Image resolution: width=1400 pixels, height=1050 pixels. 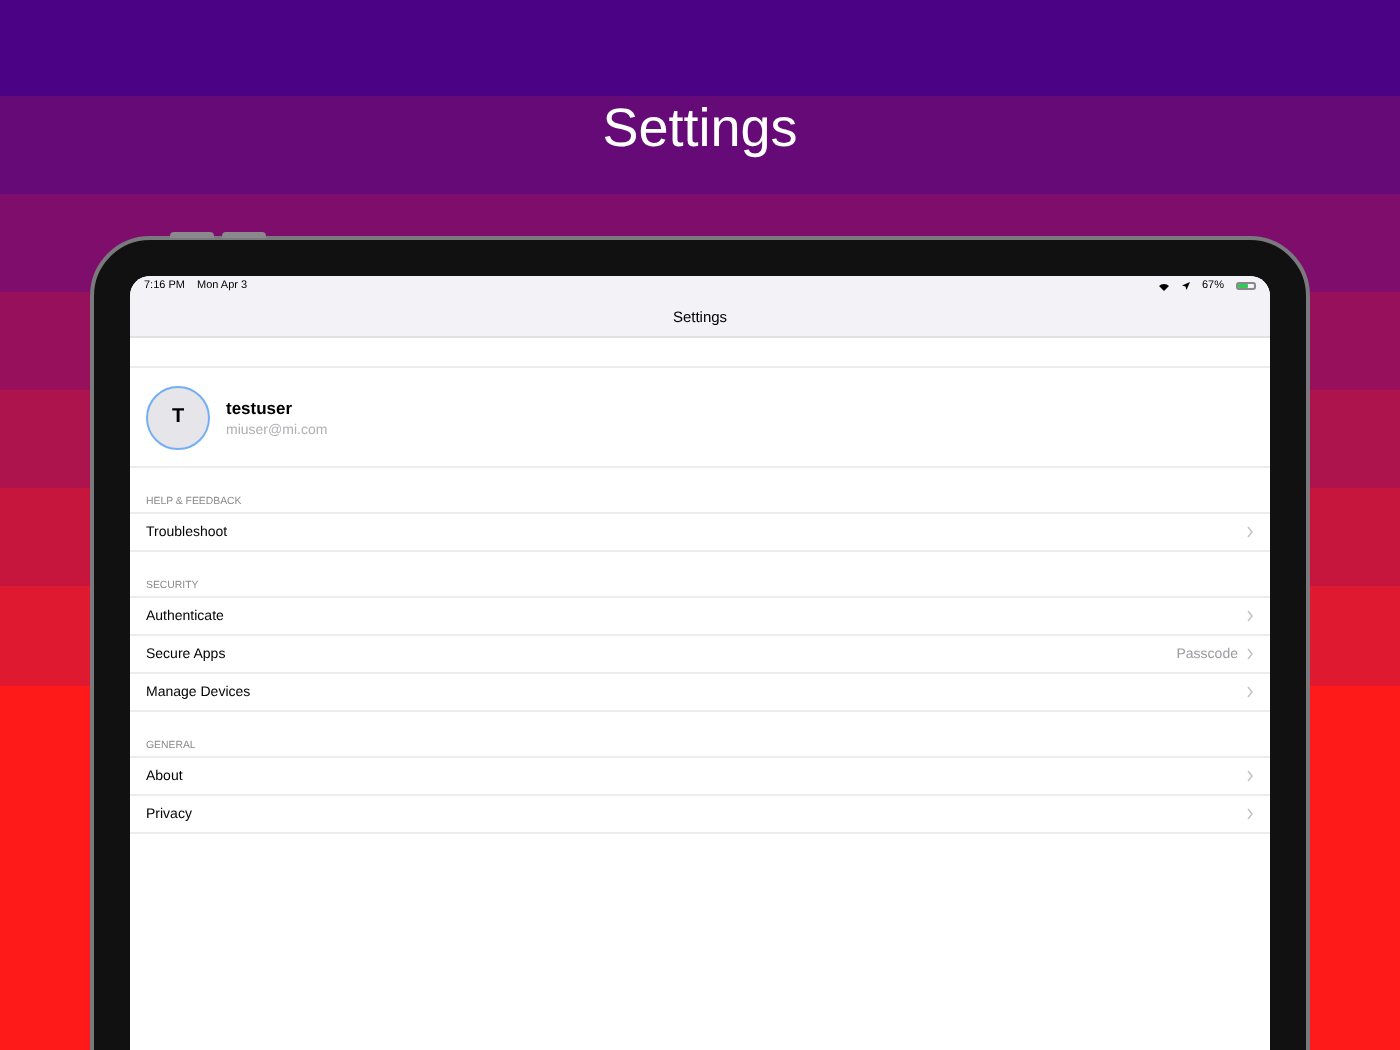 I want to click on avatar: T, so click(x=178, y=417).